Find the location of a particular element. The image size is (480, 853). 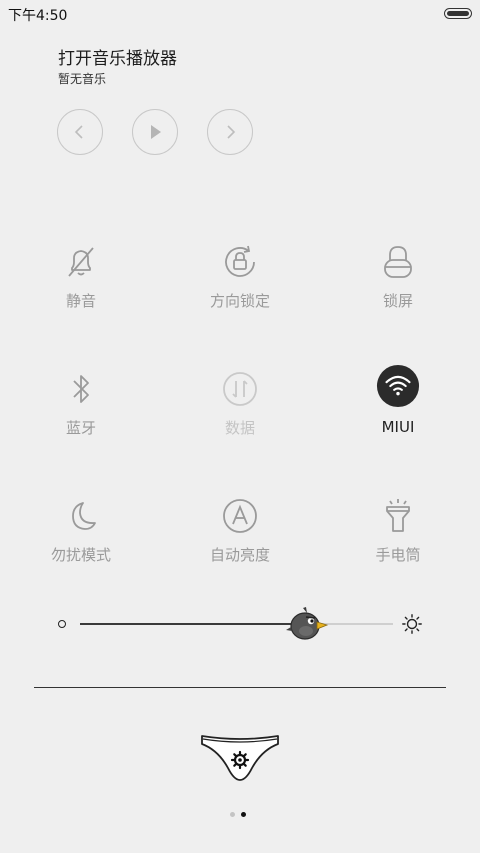

brightness-slider-thumb is located at coordinates (307, 624).